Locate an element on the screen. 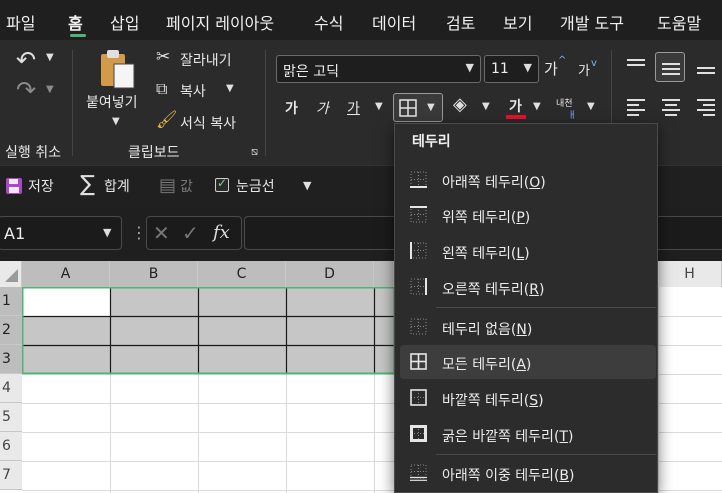 Image resolution: width=722 pixels, height=493 pixels. tab-developer: 개발 도구 is located at coordinates (592, 22).